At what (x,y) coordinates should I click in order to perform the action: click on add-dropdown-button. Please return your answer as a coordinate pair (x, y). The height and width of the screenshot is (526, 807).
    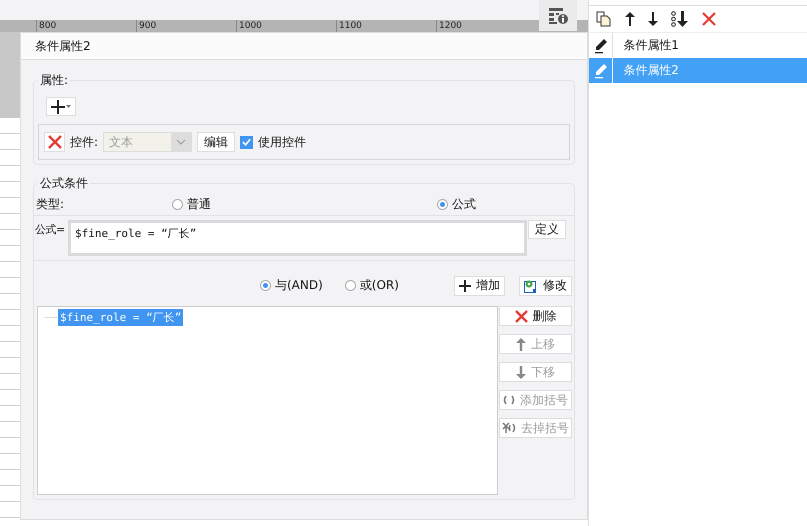
    Looking at the image, I should click on (61, 106).